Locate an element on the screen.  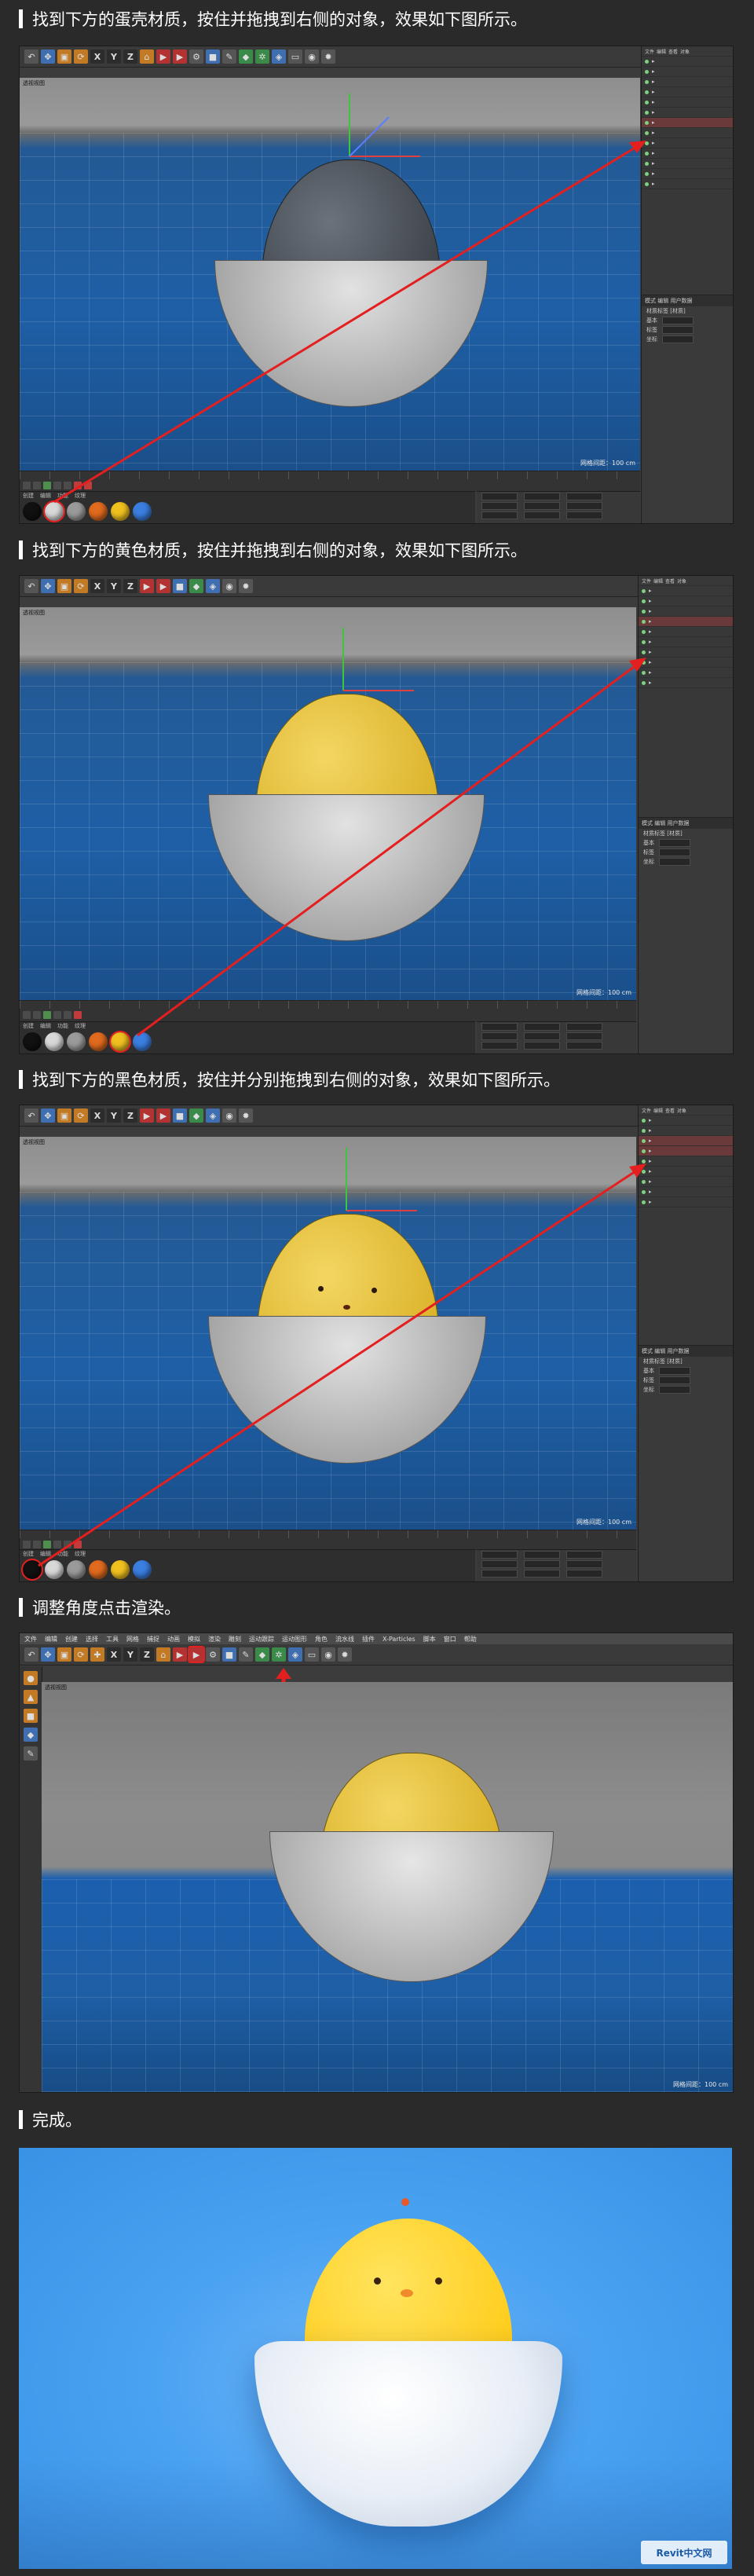
play-button is located at coordinates (47, 1015).